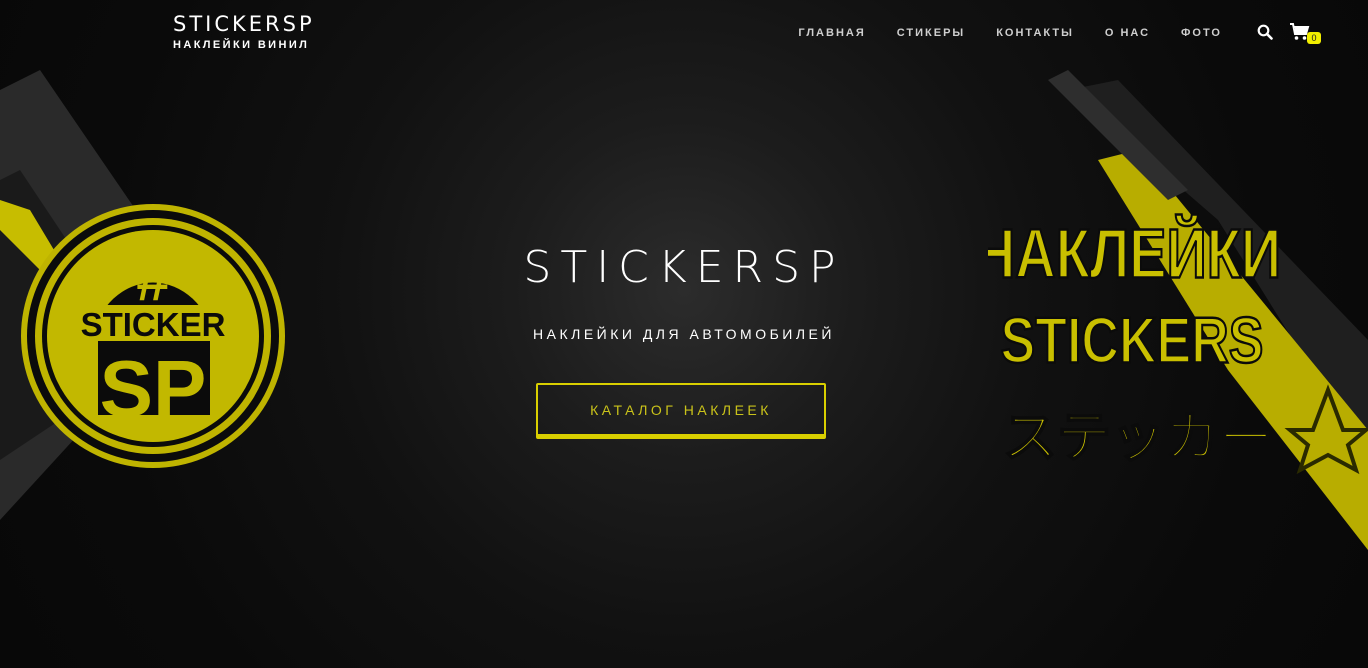 The width and height of the screenshot is (1368, 668). Describe the element at coordinates (241, 45) in the screenshot. I see `brand-subtitle: НАКЛЕЙКИ ВИНИЛ` at that location.